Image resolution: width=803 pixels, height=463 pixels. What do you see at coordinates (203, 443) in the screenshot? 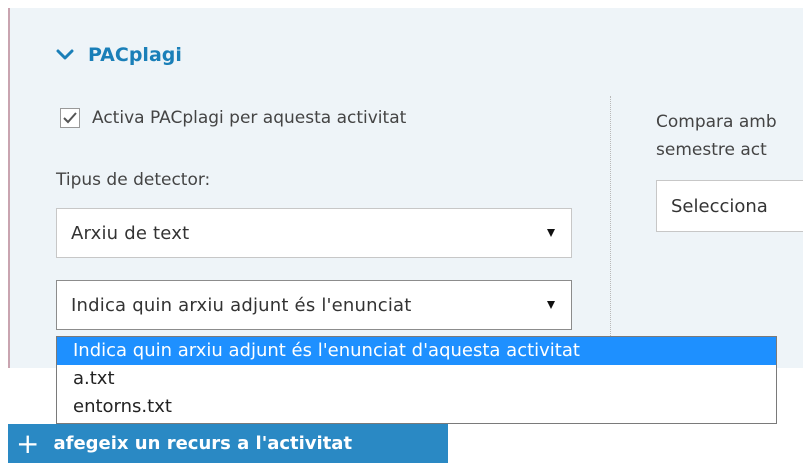
I see `add-resource-label: afegeix un recurs a l'activitat` at bounding box center [203, 443].